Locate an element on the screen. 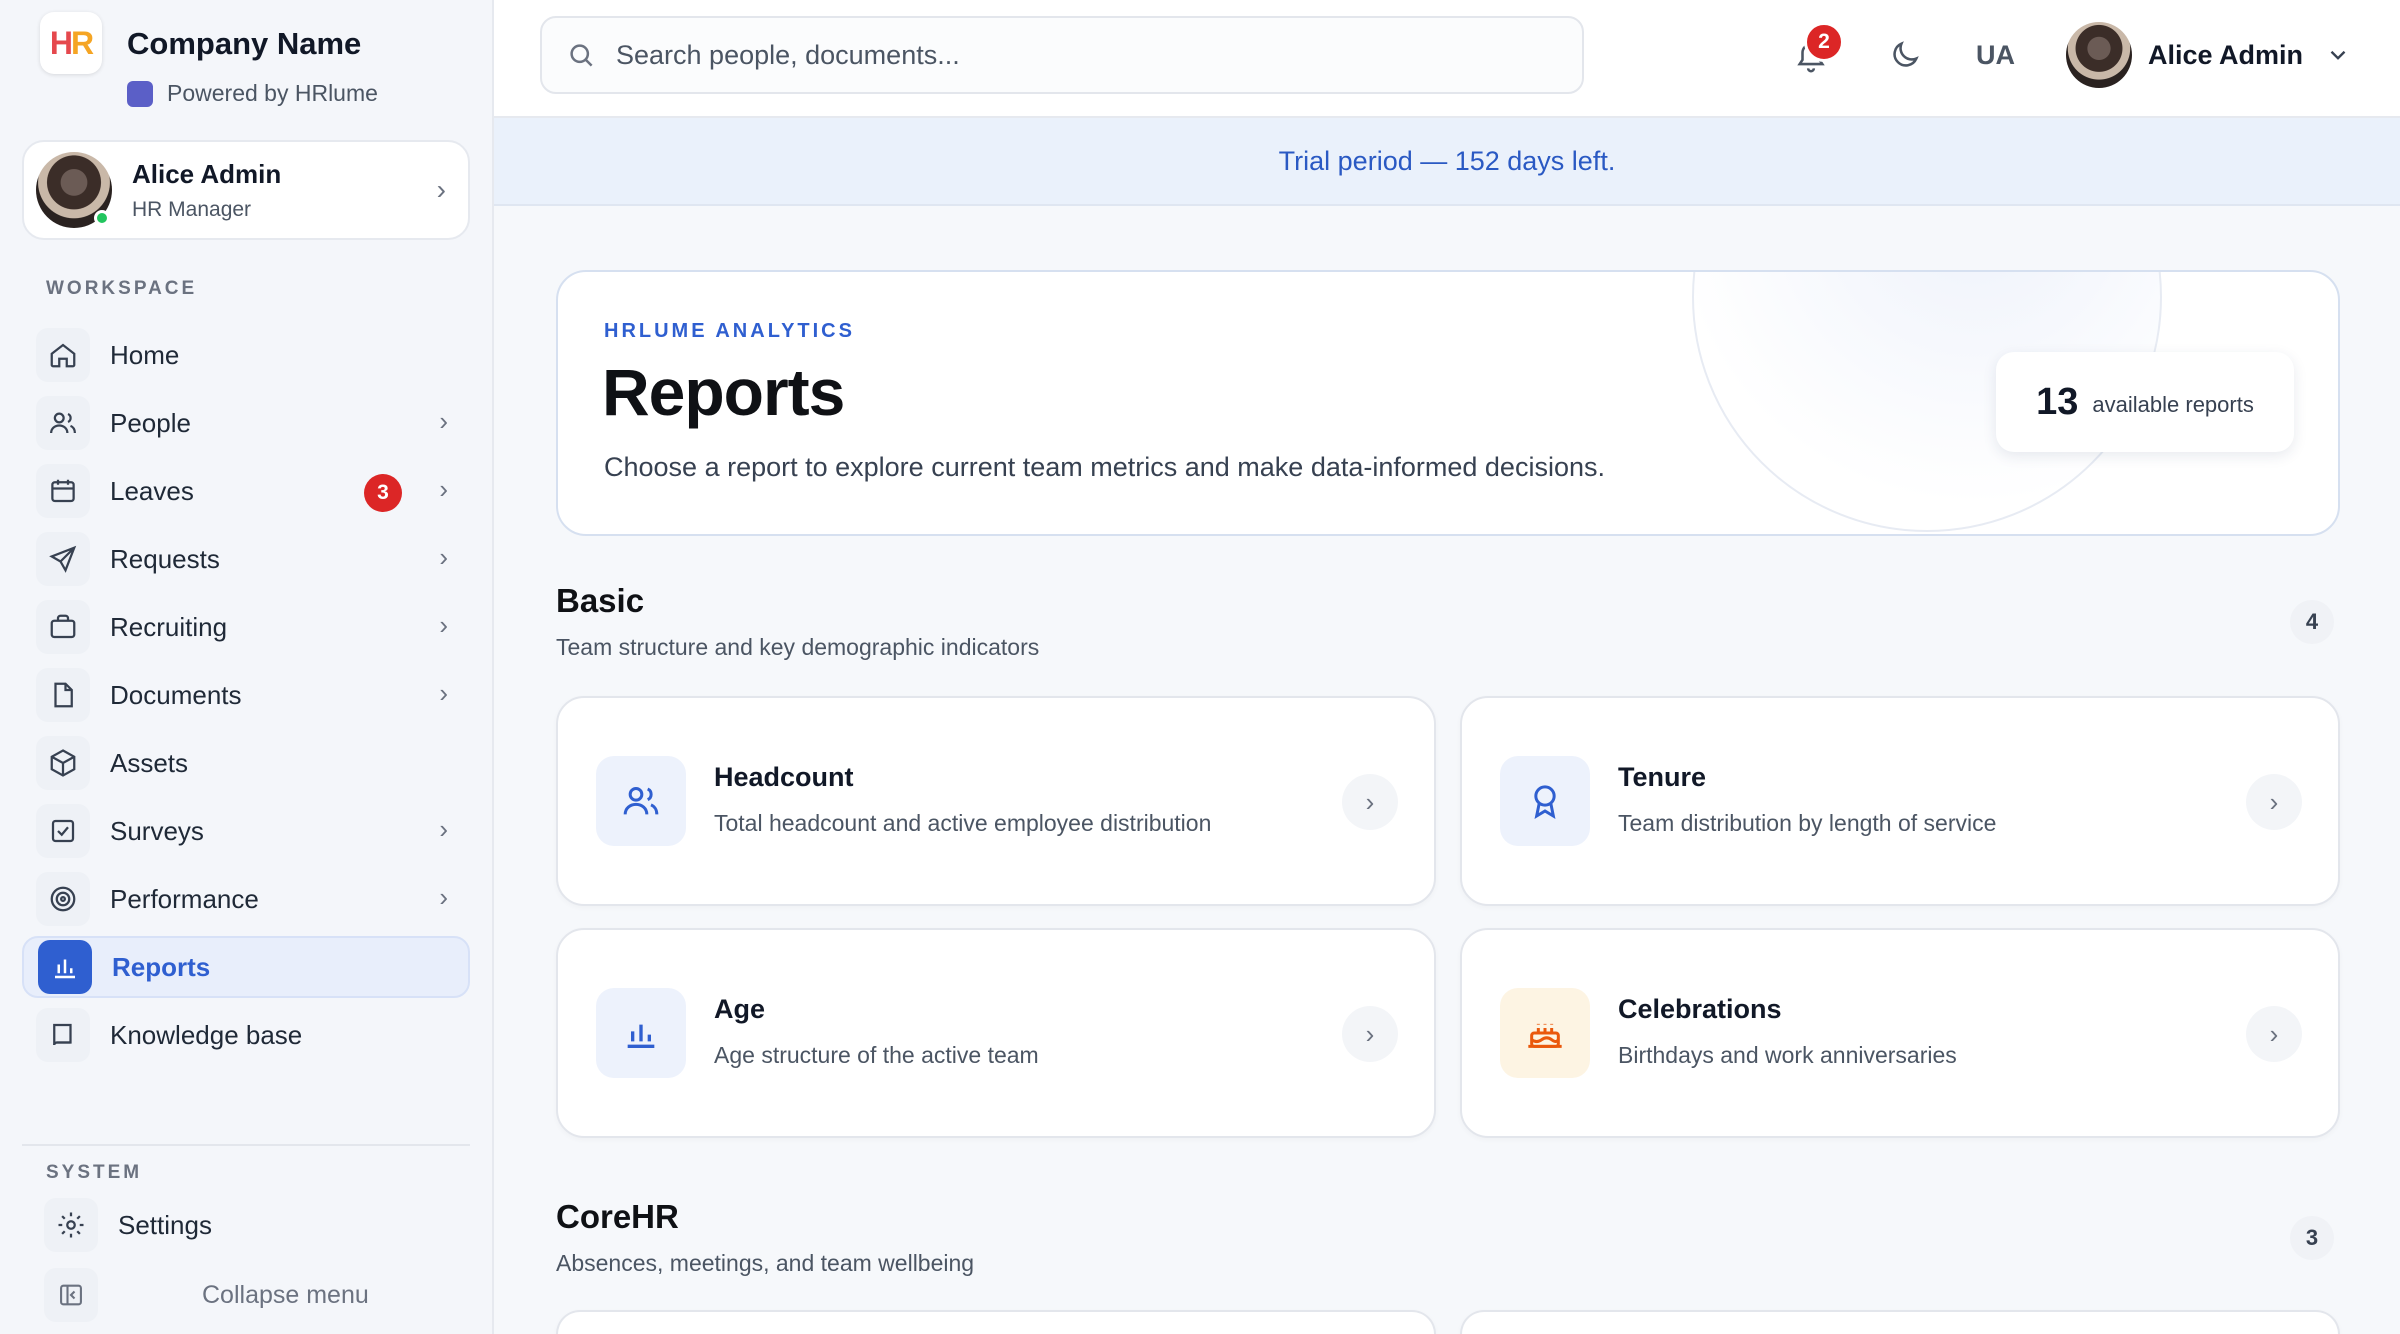  sidebar-item-assets: Assets is located at coordinates (246, 763).